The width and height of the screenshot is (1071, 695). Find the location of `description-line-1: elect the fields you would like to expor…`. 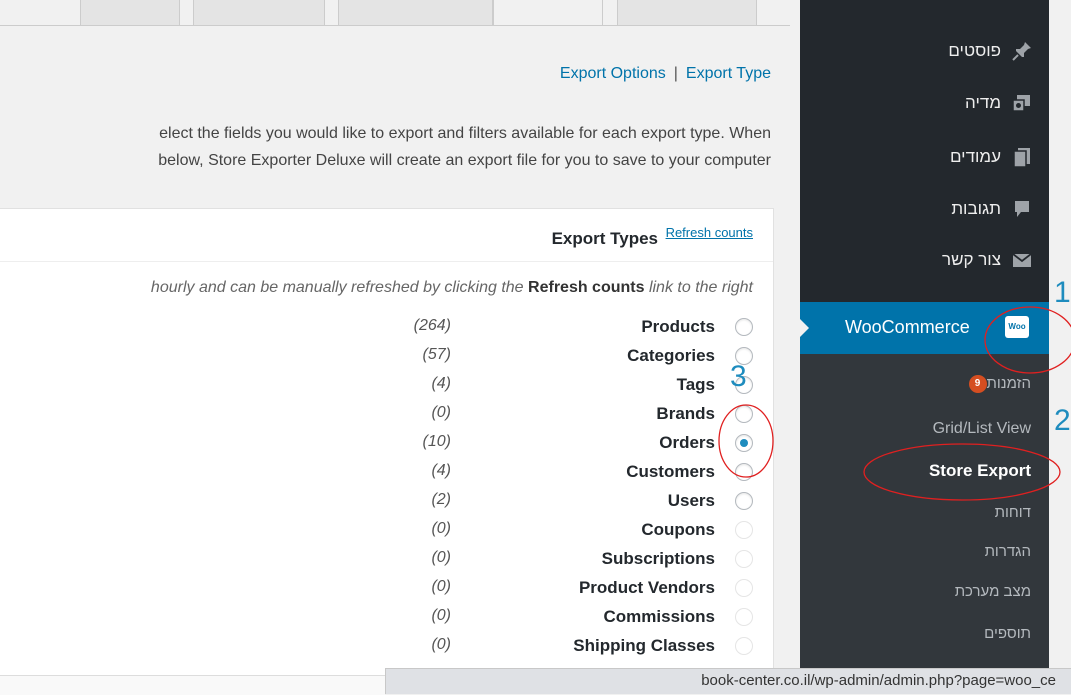

description-line-1: elect the fields you would like to expor… is located at coordinates (465, 133).